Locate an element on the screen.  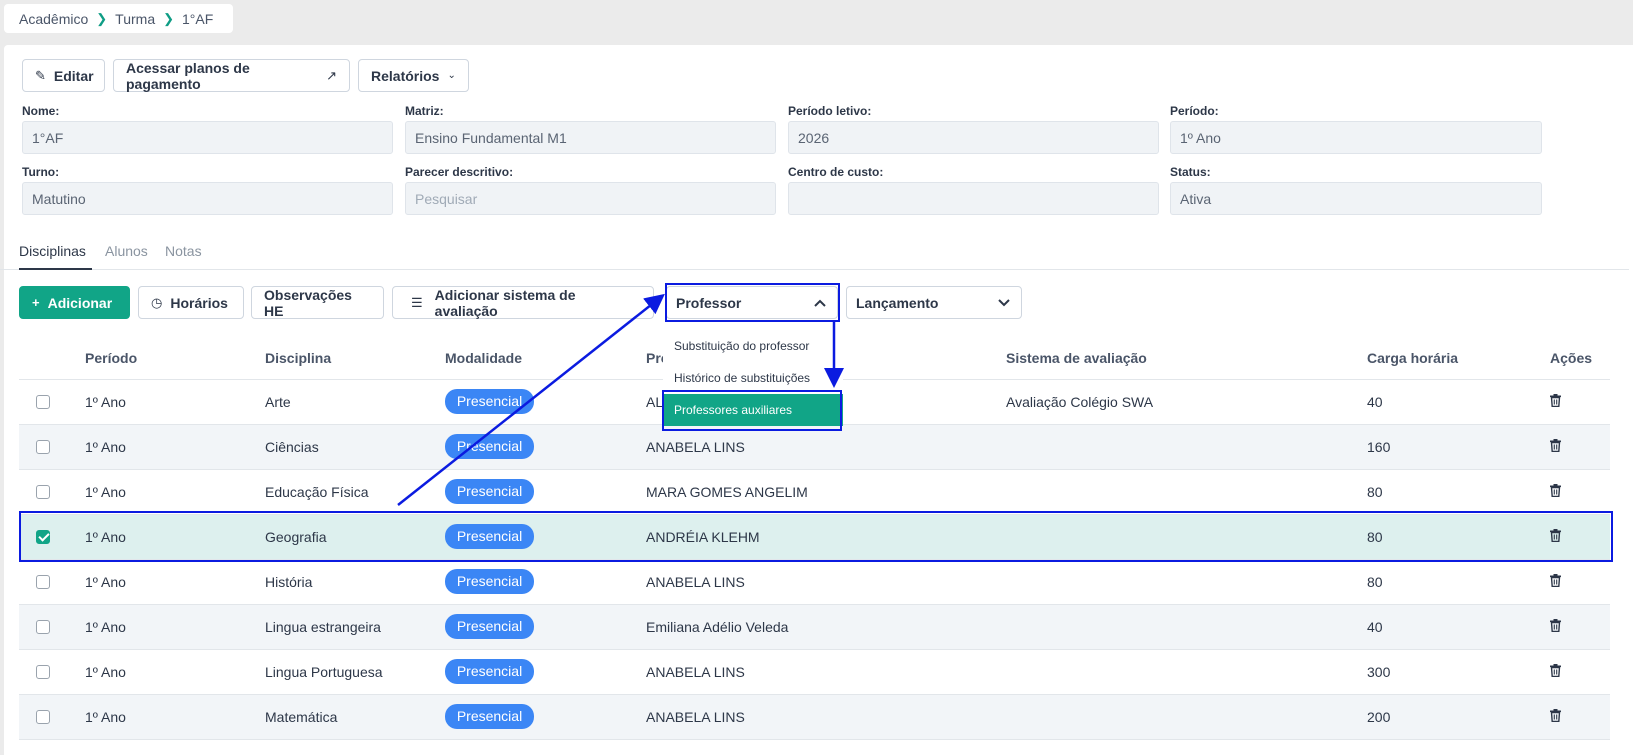
pencil-icon: ✎ is located at coordinates (40, 75).